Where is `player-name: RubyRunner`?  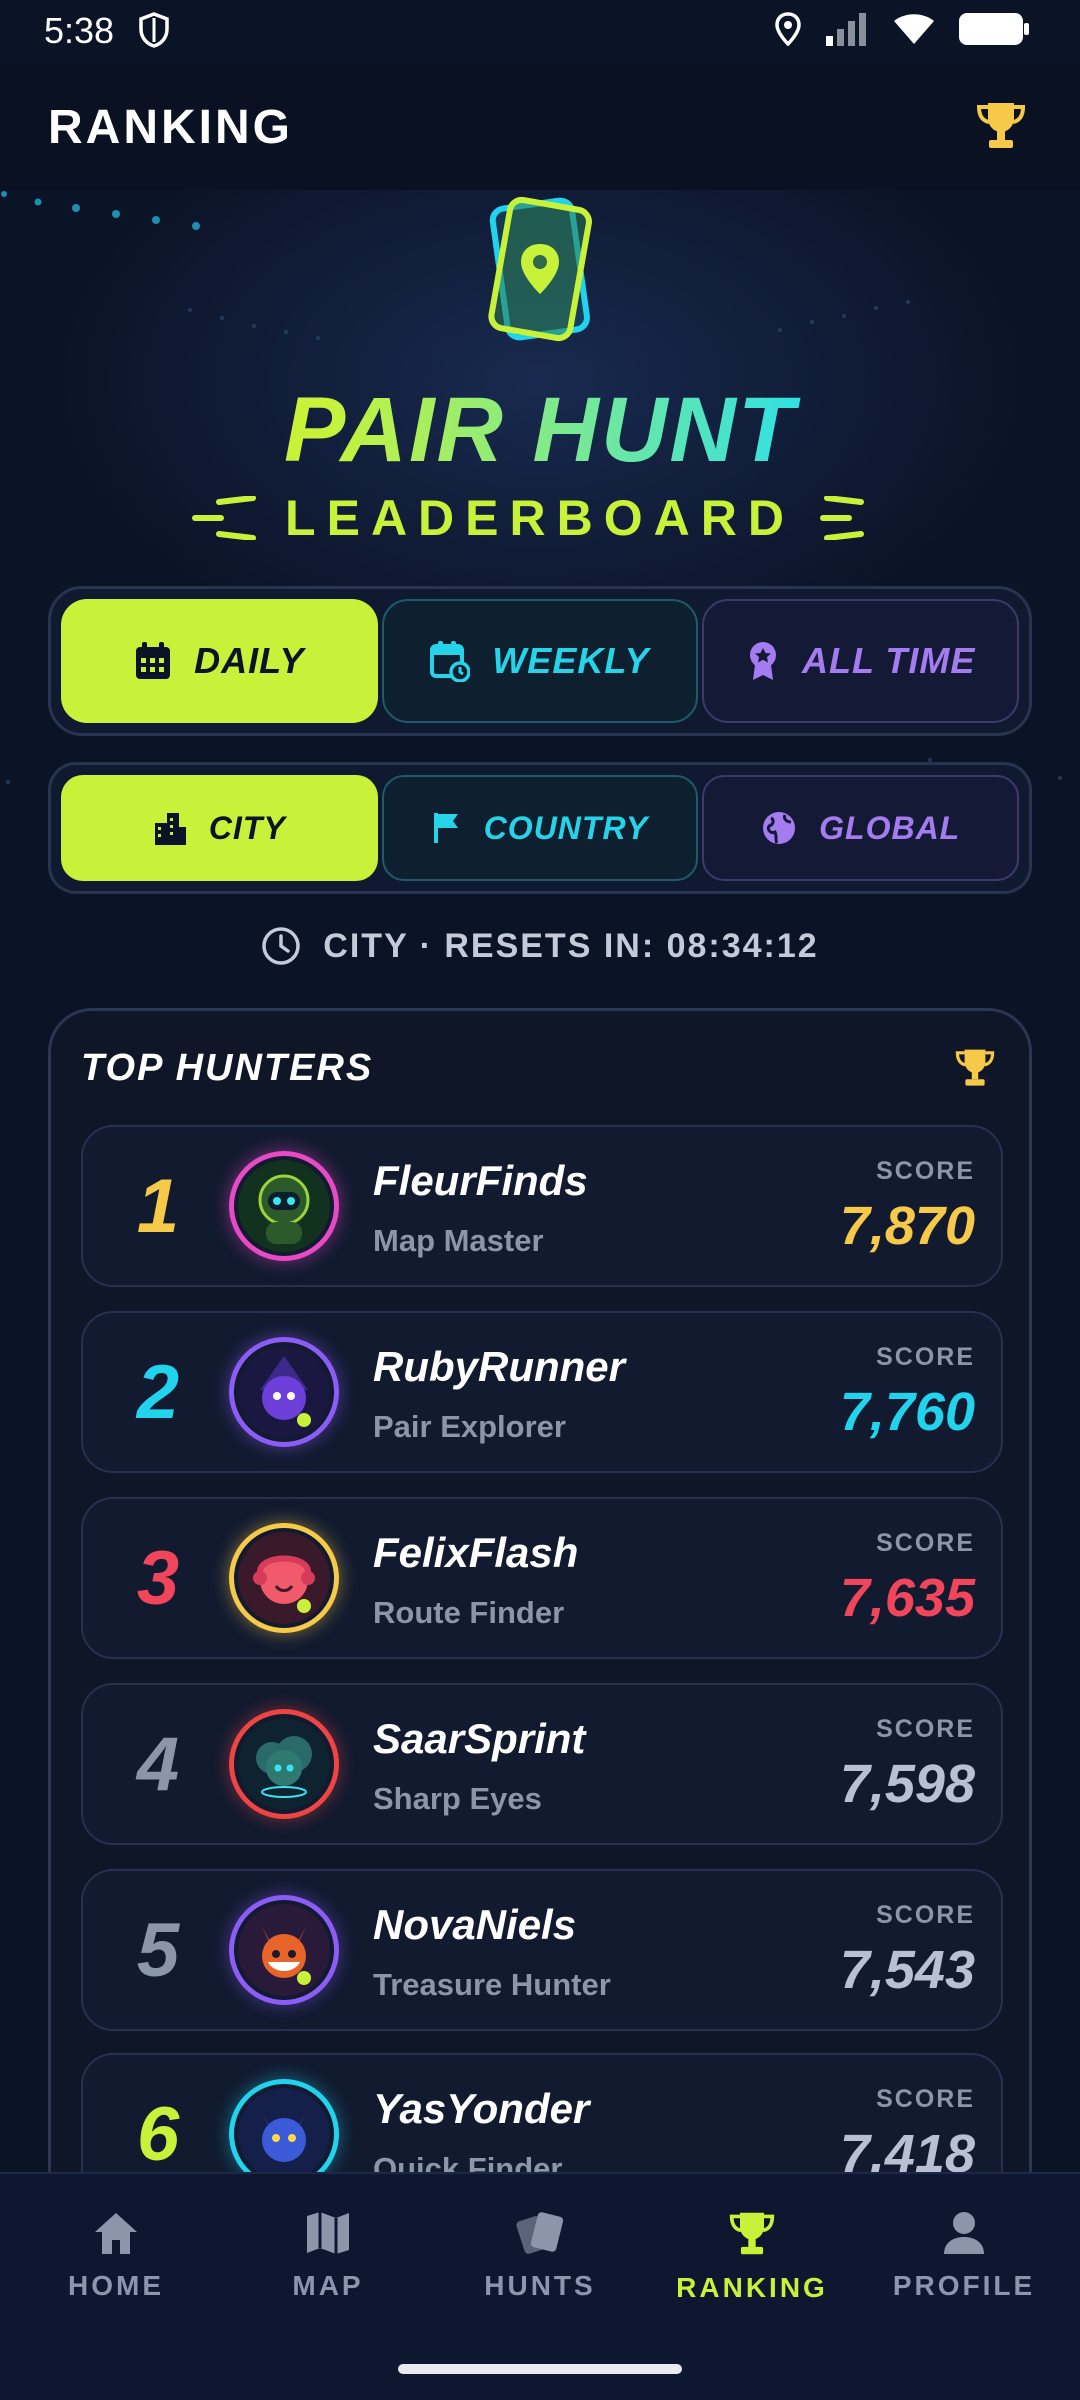
player-name: RubyRunner is located at coordinates (499, 1366).